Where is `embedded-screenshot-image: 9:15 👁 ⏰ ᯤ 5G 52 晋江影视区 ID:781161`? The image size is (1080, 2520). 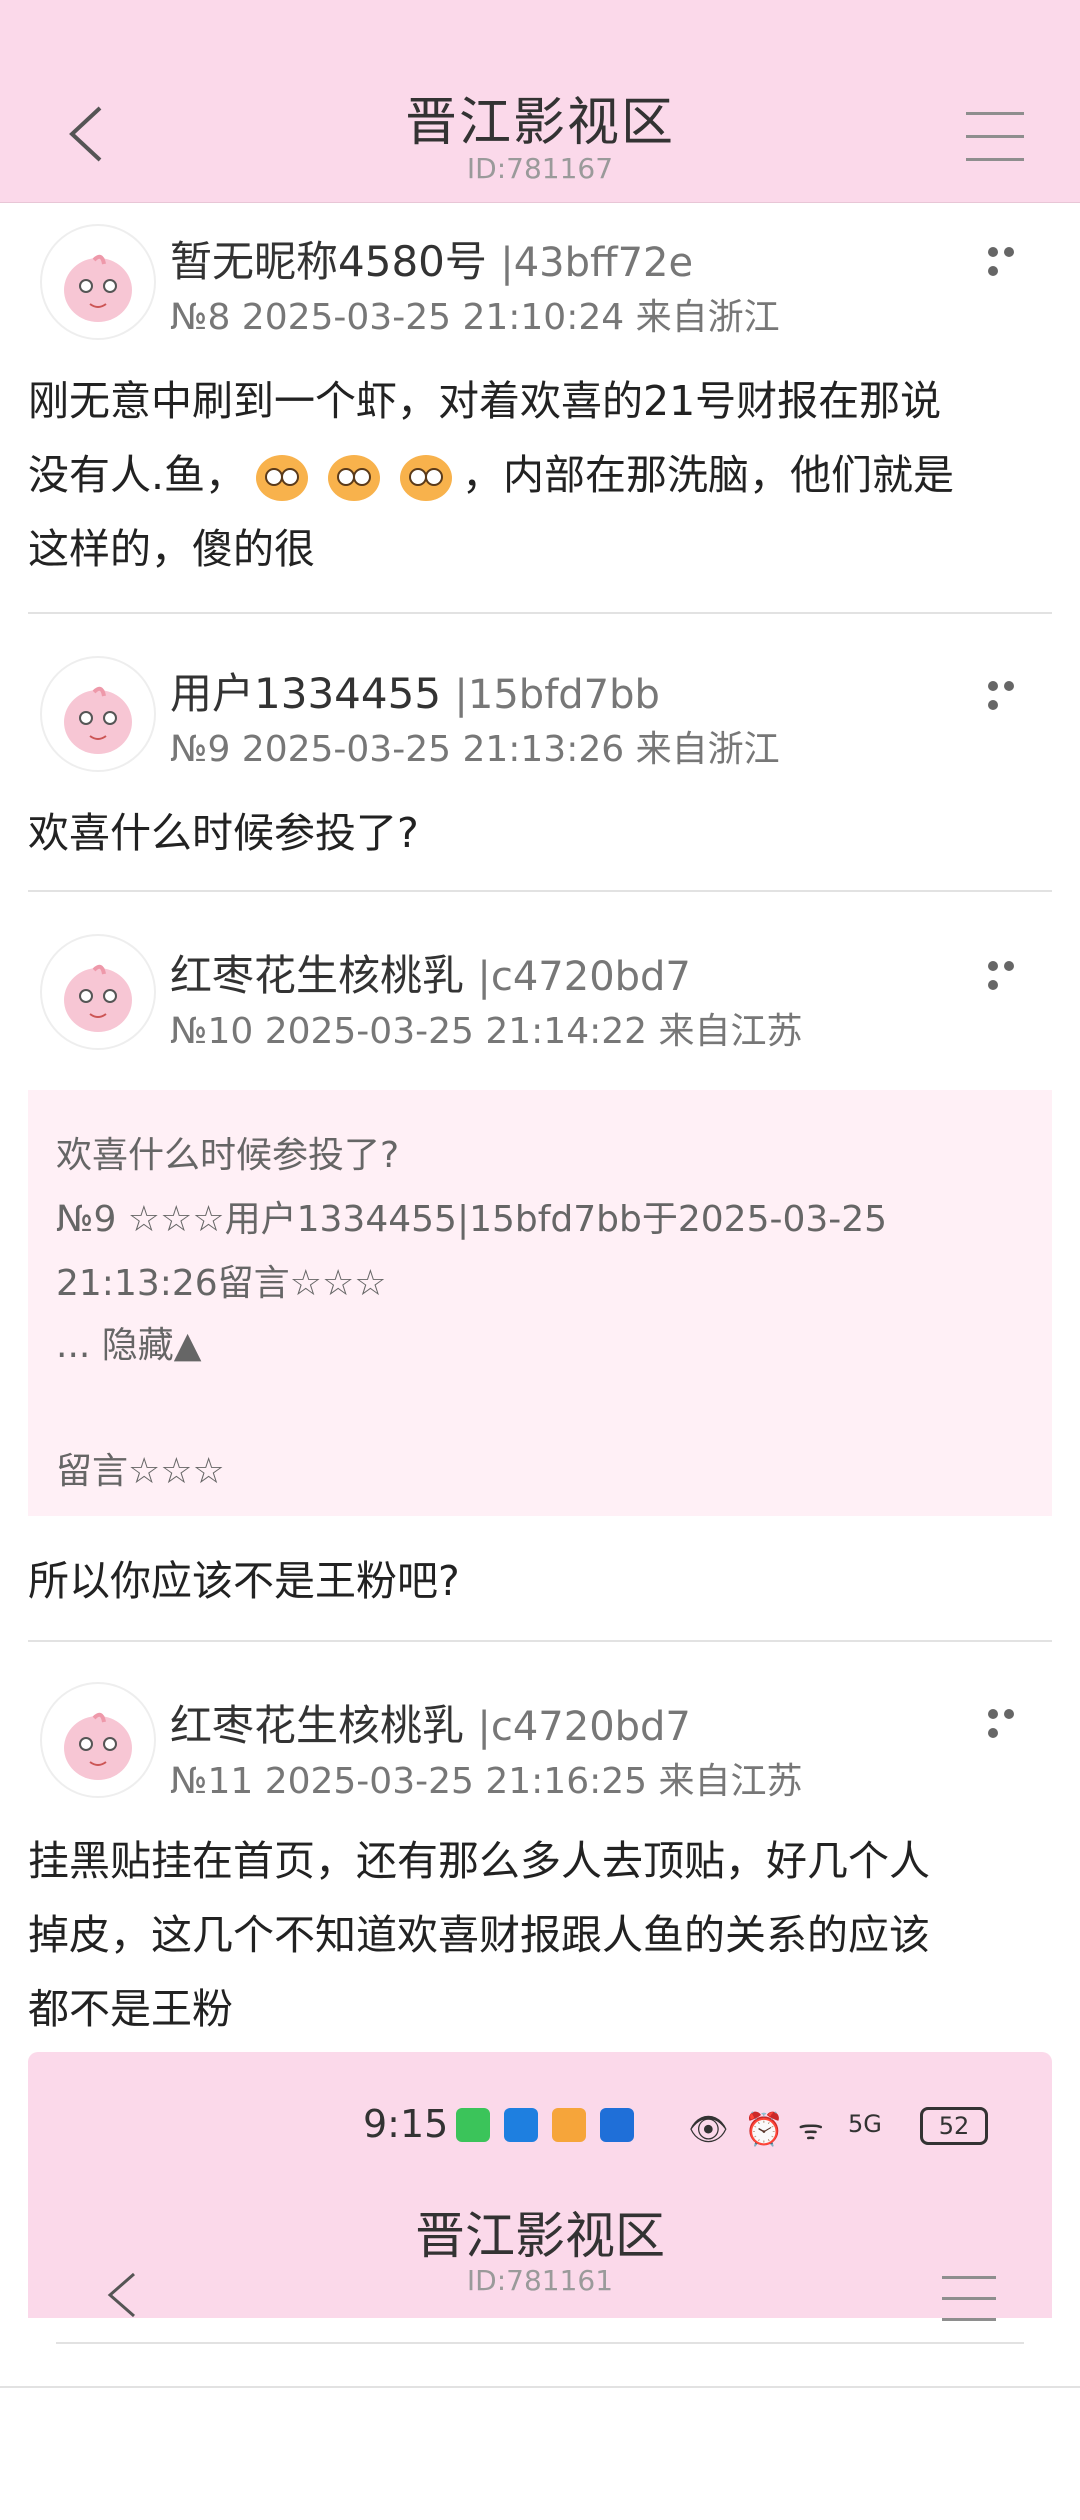 embedded-screenshot-image: 9:15 👁 ⏰ ᯤ 5G 52 晋江影视区 ID:781161 is located at coordinates (540, 2186).